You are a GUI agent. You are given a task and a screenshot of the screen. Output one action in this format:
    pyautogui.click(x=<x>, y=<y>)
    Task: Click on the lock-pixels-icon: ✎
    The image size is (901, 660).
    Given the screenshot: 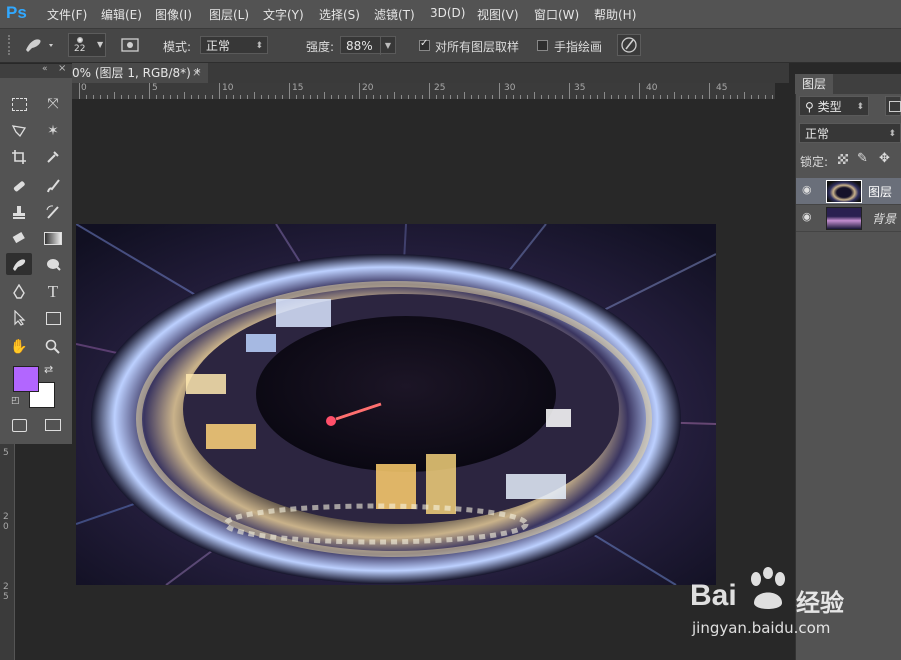 What is the action you would take?
    pyautogui.click(x=862, y=158)
    